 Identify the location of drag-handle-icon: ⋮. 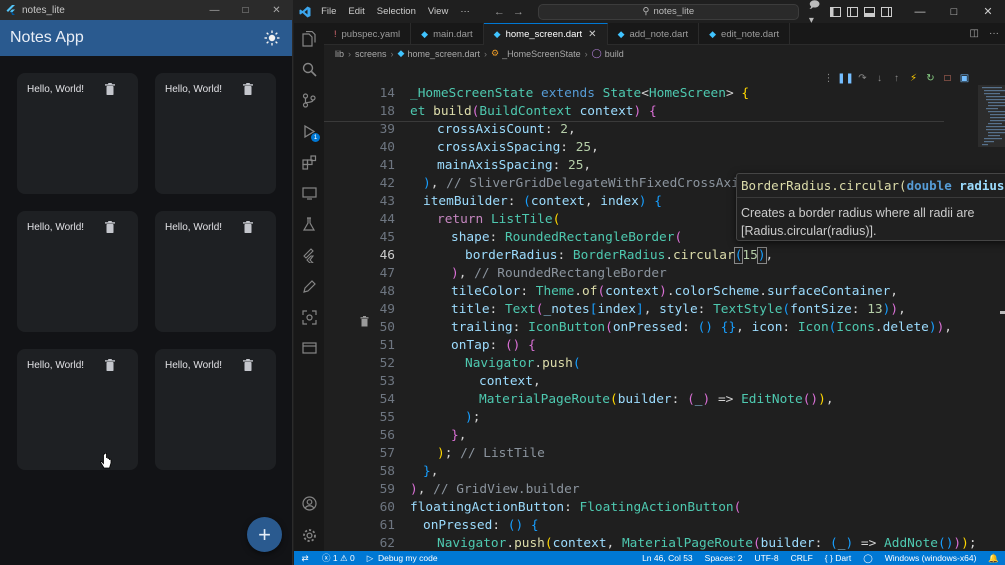
(828, 78).